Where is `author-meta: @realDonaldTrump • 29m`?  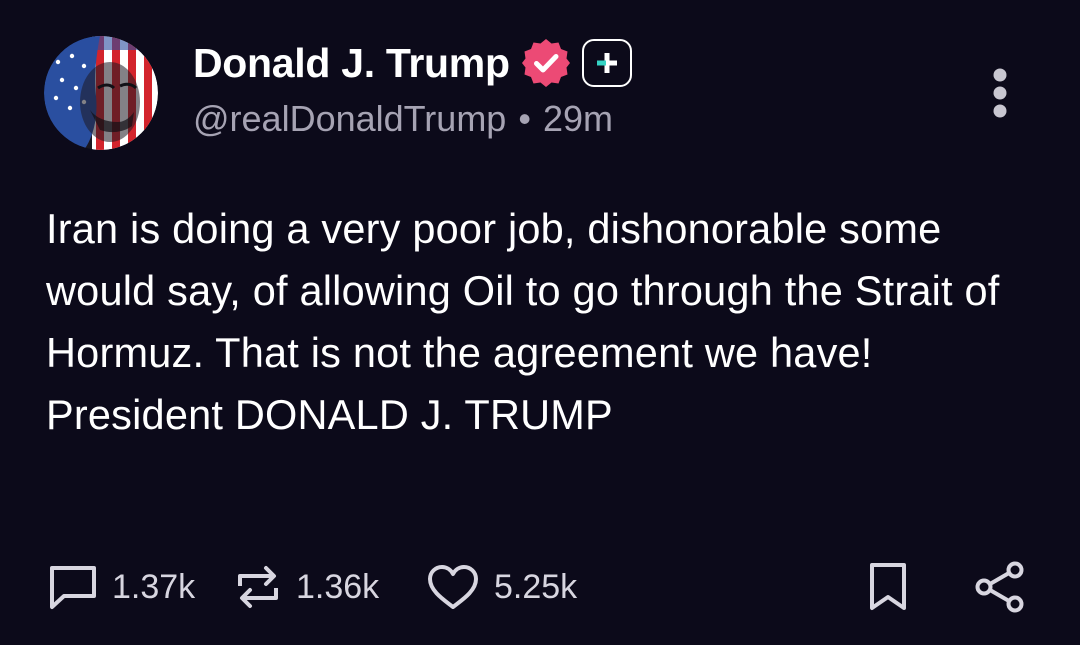
author-meta: @realDonaldTrump • 29m is located at coordinates (403, 119).